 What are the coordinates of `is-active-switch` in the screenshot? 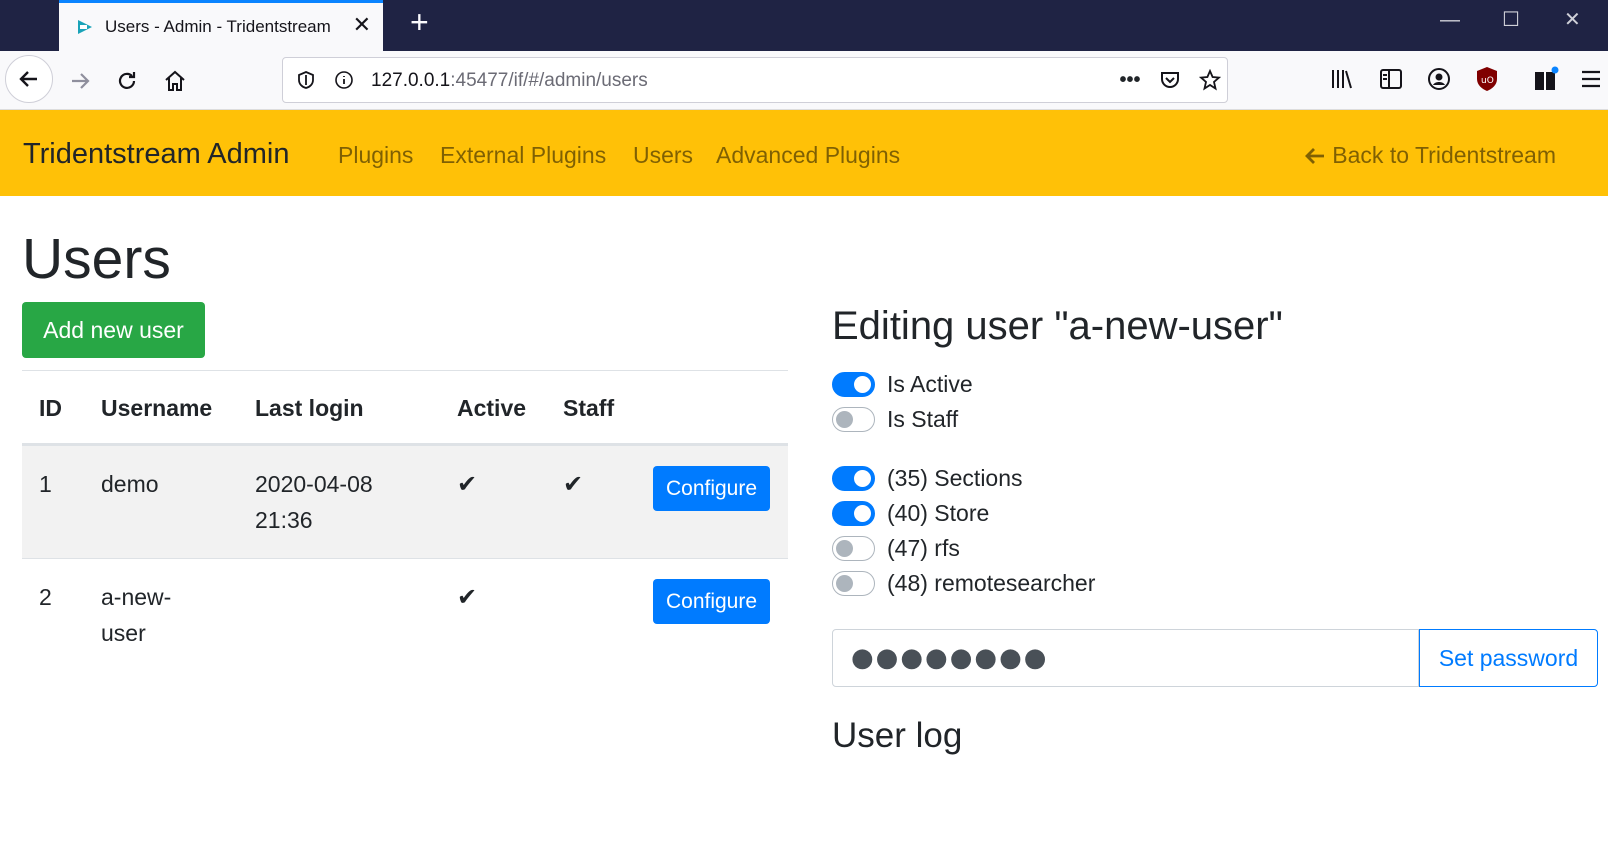 It's located at (853, 384).